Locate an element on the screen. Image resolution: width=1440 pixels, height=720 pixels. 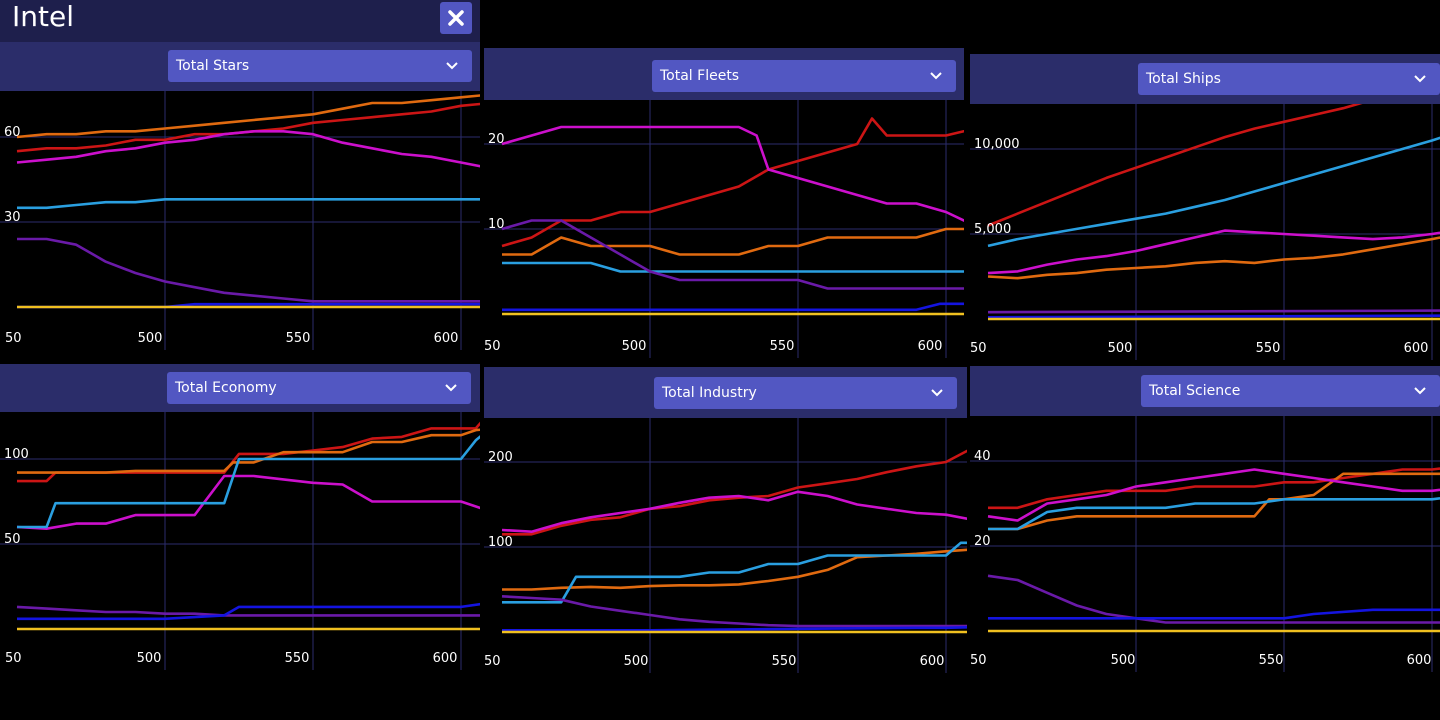
chart-select-dropdown: Total Fleets is located at coordinates (804, 76).